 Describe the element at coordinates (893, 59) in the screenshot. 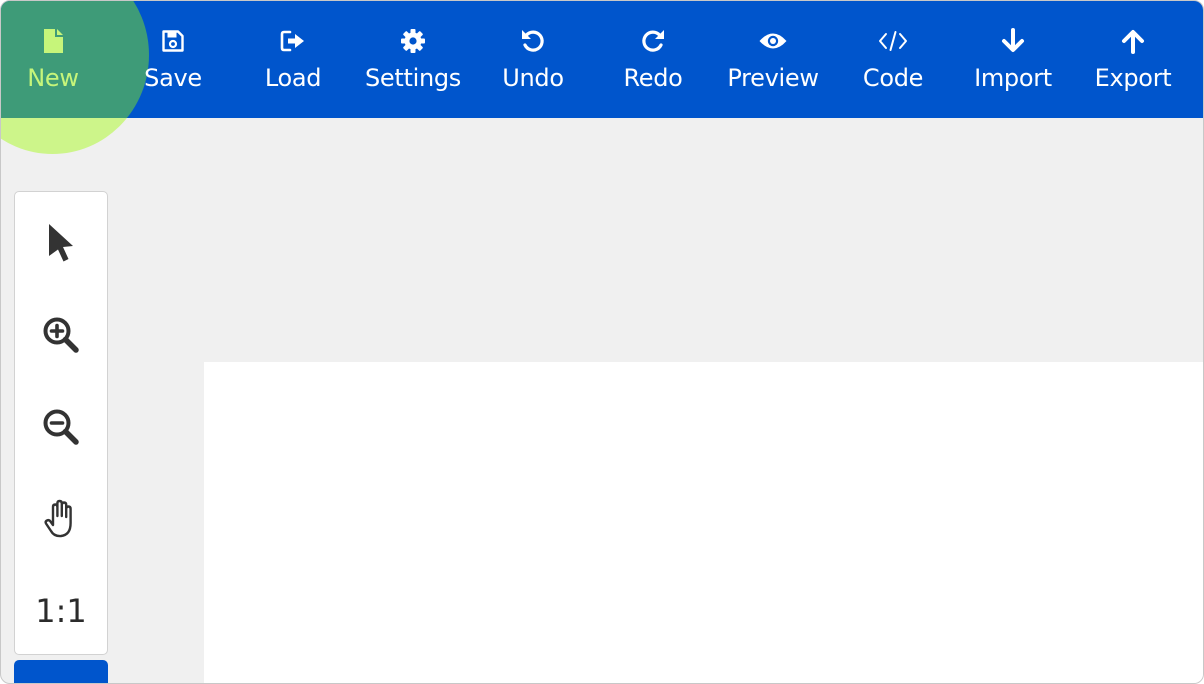

I see `code-button: Code` at that location.